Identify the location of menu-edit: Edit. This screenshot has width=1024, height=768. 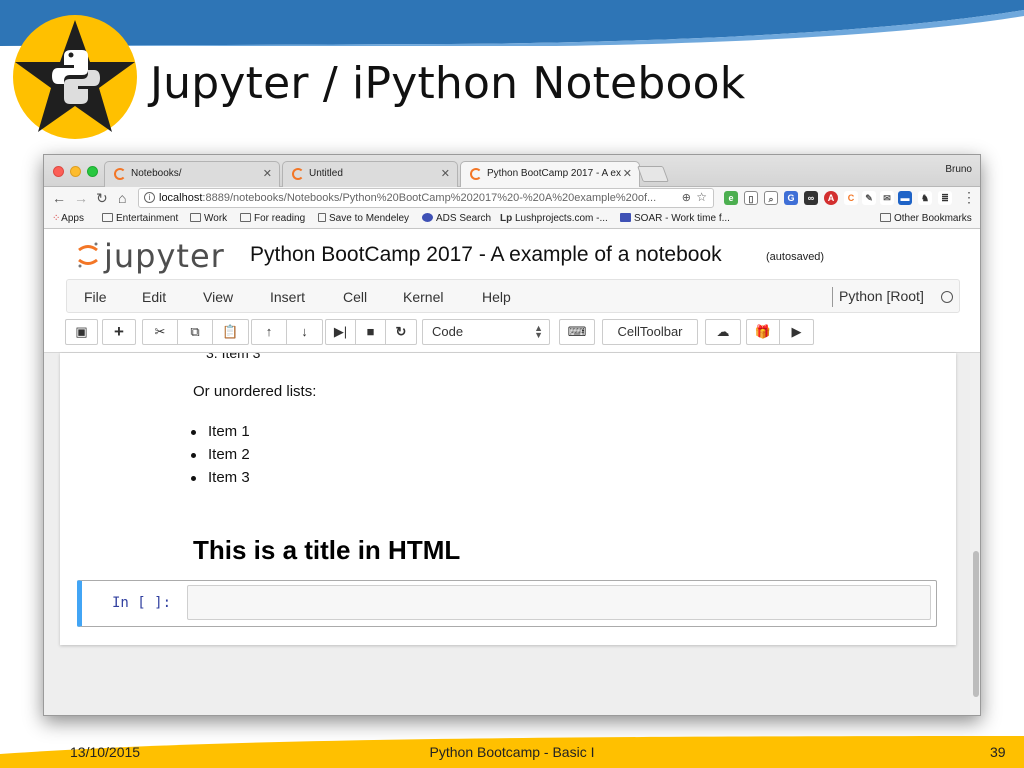
(154, 297).